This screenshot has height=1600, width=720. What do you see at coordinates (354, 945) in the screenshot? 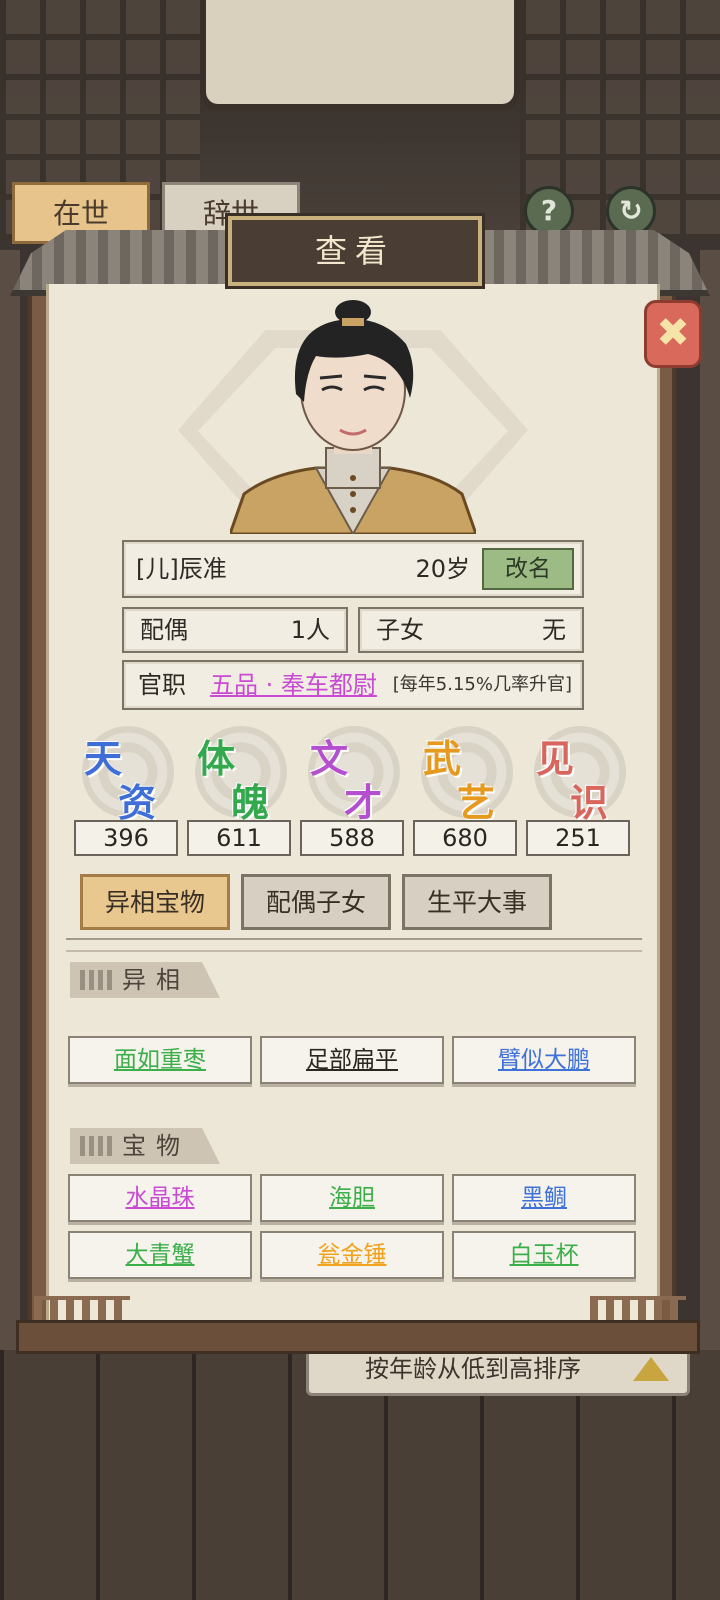
I see `section-divider` at bounding box center [354, 945].